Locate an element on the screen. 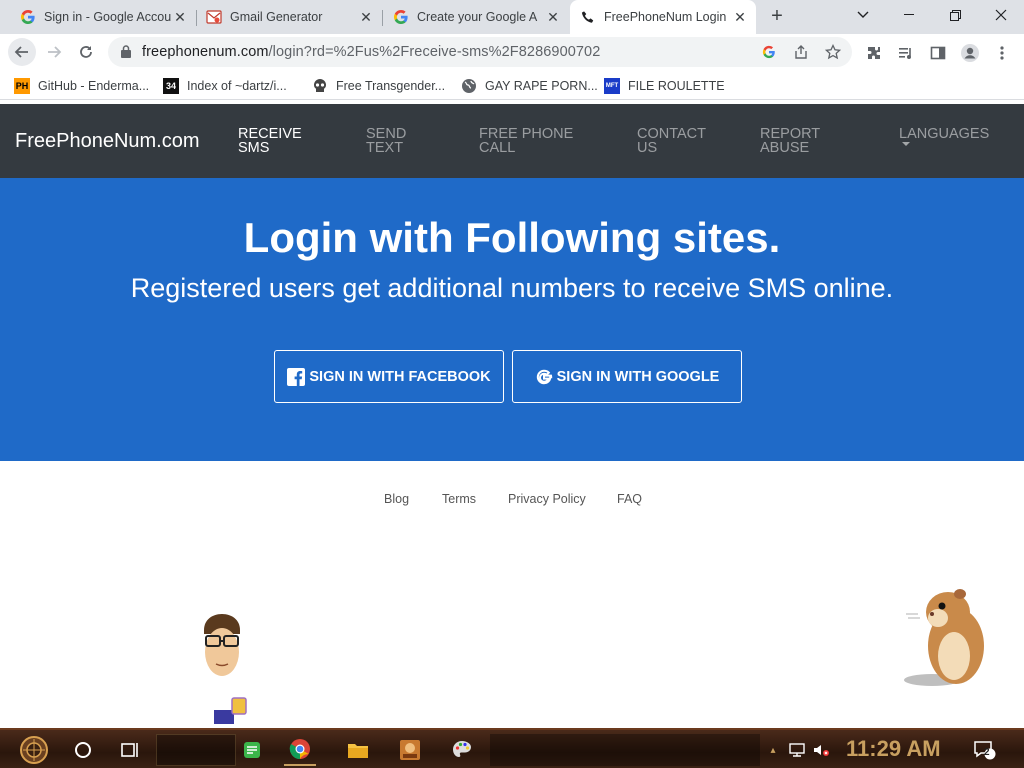 The image size is (1024, 768). back-button is located at coordinates (22, 52).